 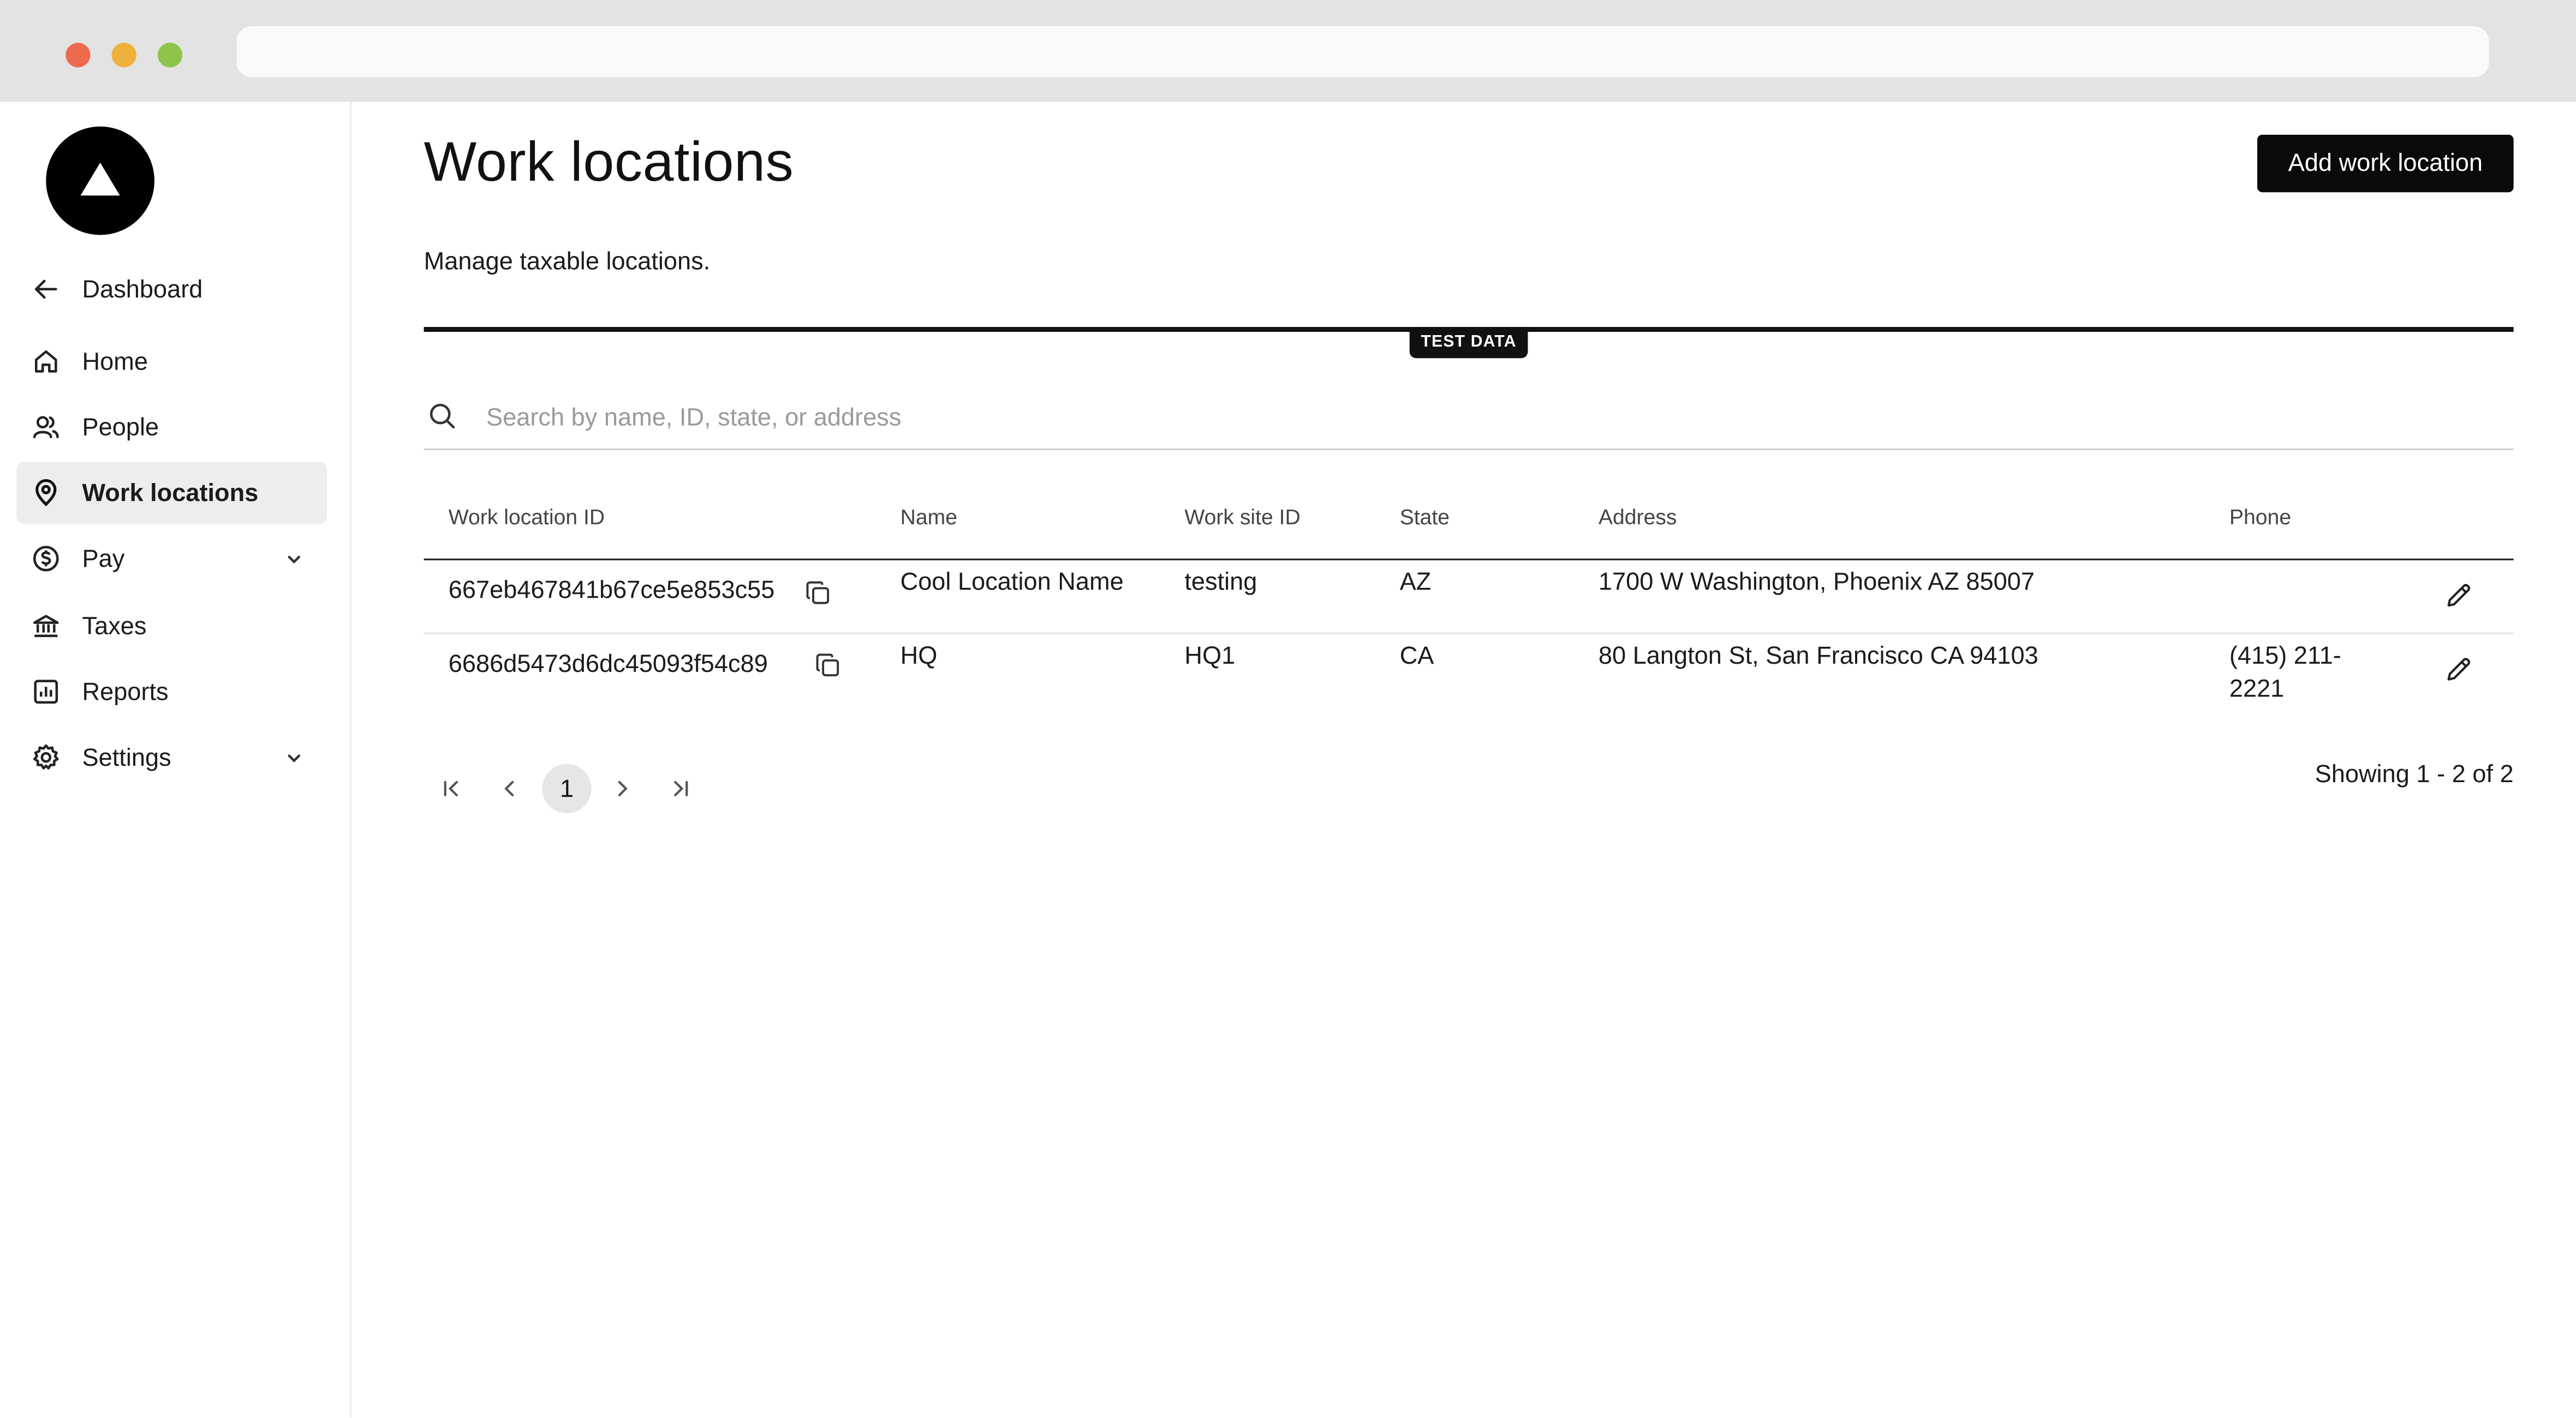 What do you see at coordinates (46, 428) in the screenshot?
I see `people-icon` at bounding box center [46, 428].